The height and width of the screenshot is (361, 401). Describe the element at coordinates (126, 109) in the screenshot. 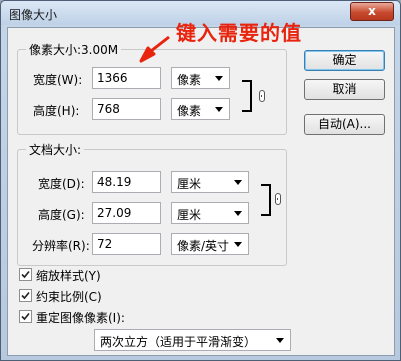

I see `pixel-height-input: 768` at that location.